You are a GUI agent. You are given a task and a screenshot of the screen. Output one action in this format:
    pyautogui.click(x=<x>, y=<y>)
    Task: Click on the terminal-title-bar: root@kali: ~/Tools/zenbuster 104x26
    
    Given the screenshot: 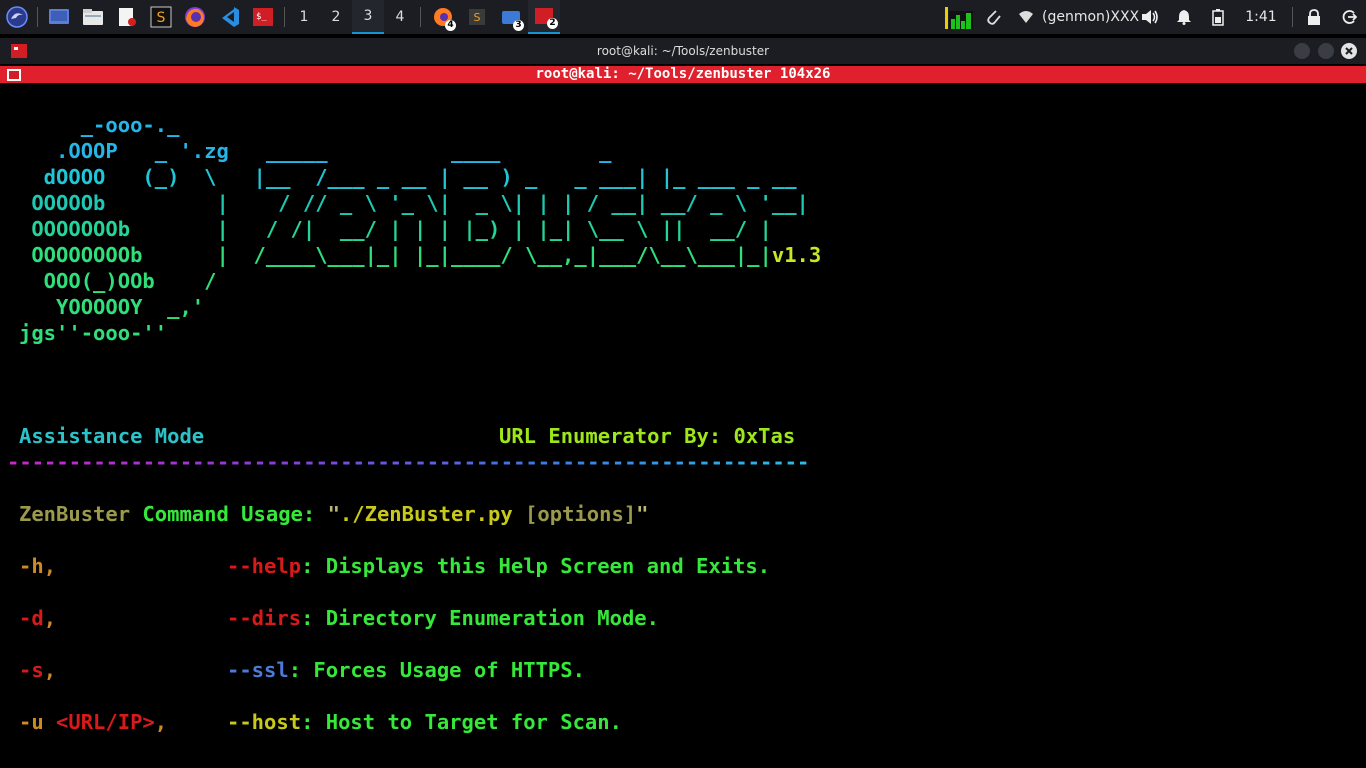 What is the action you would take?
    pyautogui.click(x=683, y=74)
    